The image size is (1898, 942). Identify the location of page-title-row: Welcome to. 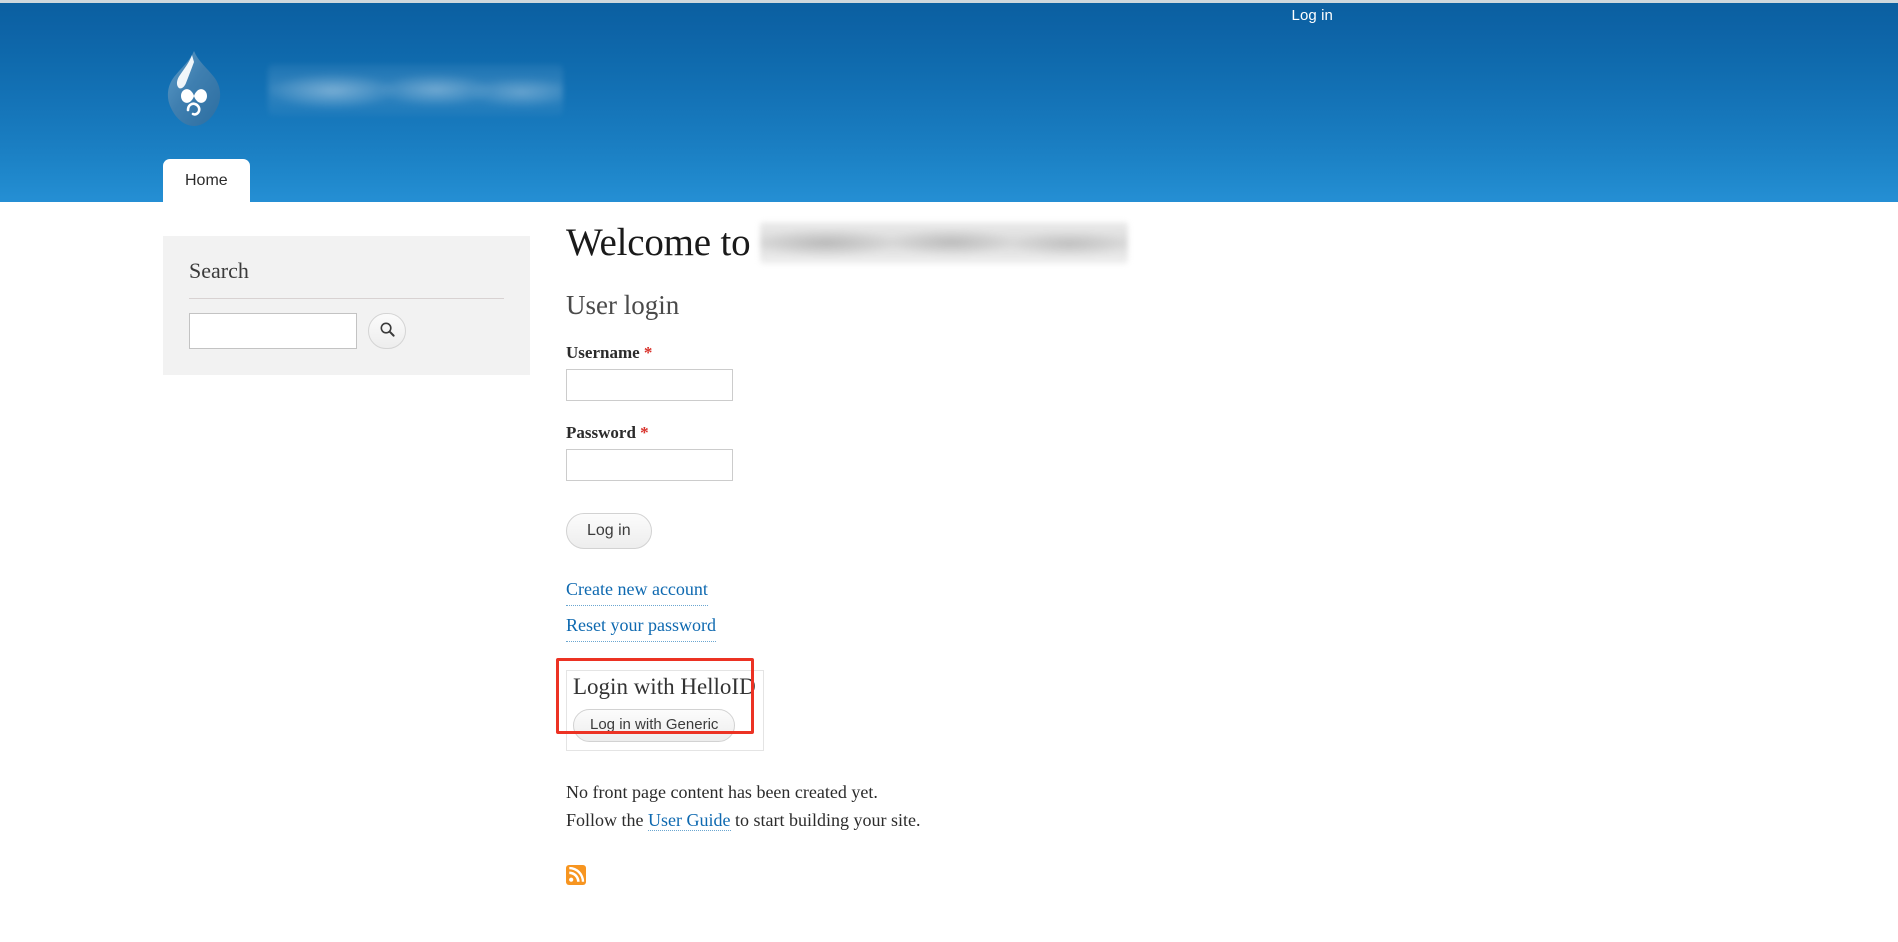
(956, 243).